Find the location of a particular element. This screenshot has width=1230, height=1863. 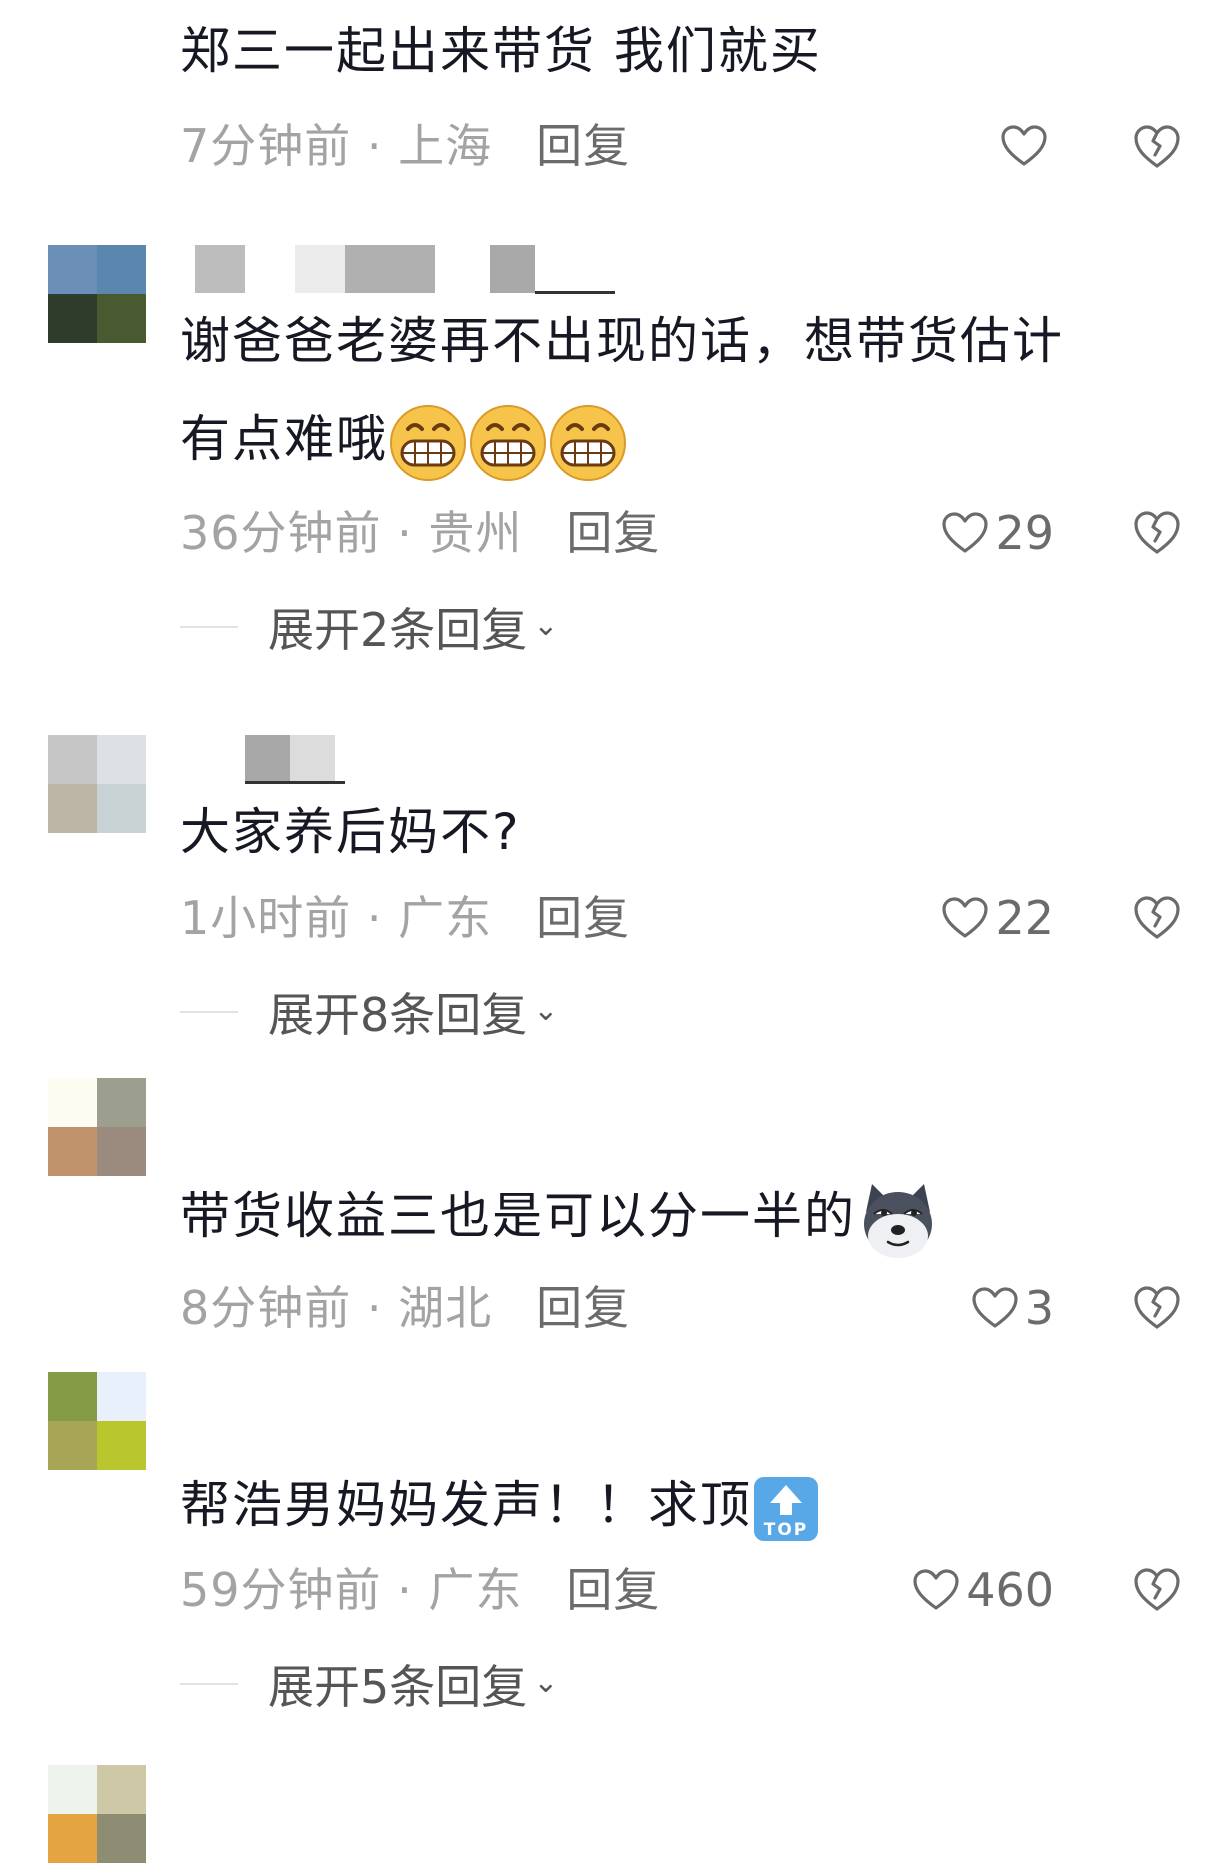

top-arrow-emoji: TOP is located at coordinates (786, 1508).